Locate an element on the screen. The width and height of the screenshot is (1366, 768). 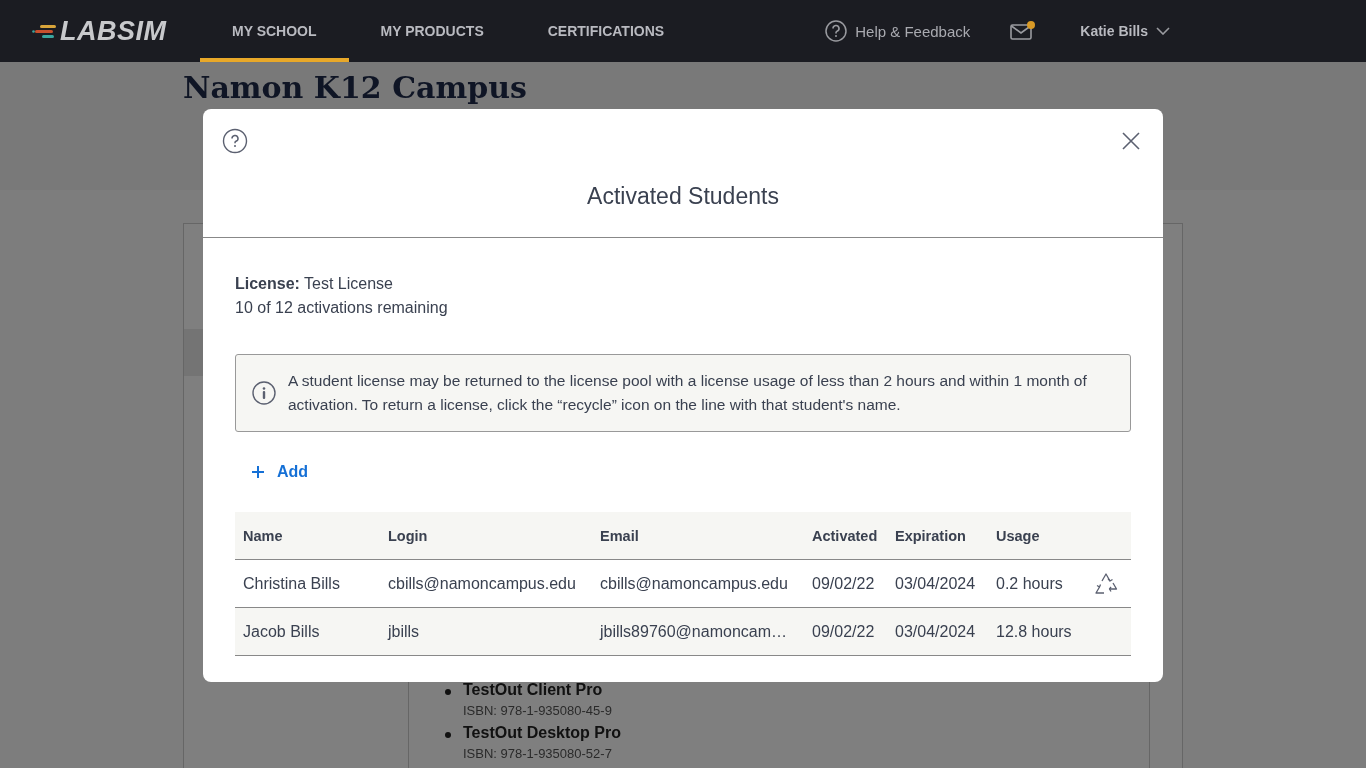
plus-icon is located at coordinates (258, 472).